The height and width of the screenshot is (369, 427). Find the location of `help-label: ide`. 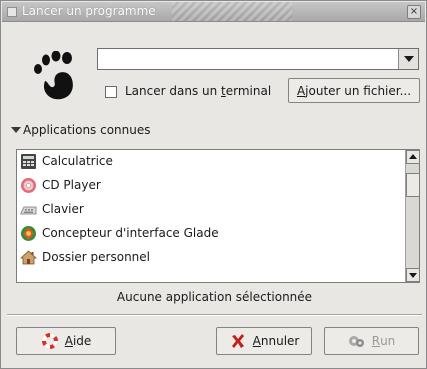

help-label: ide is located at coordinates (82, 341).